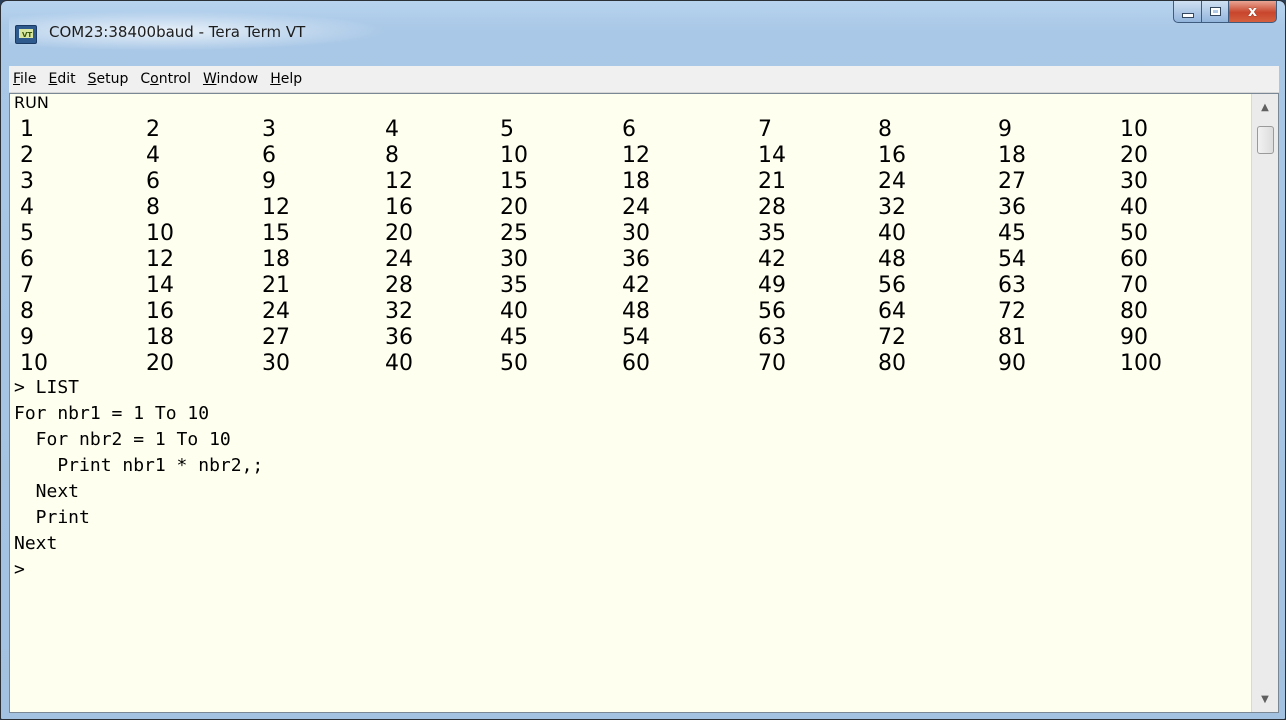 Image resolution: width=1286 pixels, height=720 pixels. I want to click on terminal-table-row: 5 10 15 20 25 30 35 40 45 50, so click(630, 236).